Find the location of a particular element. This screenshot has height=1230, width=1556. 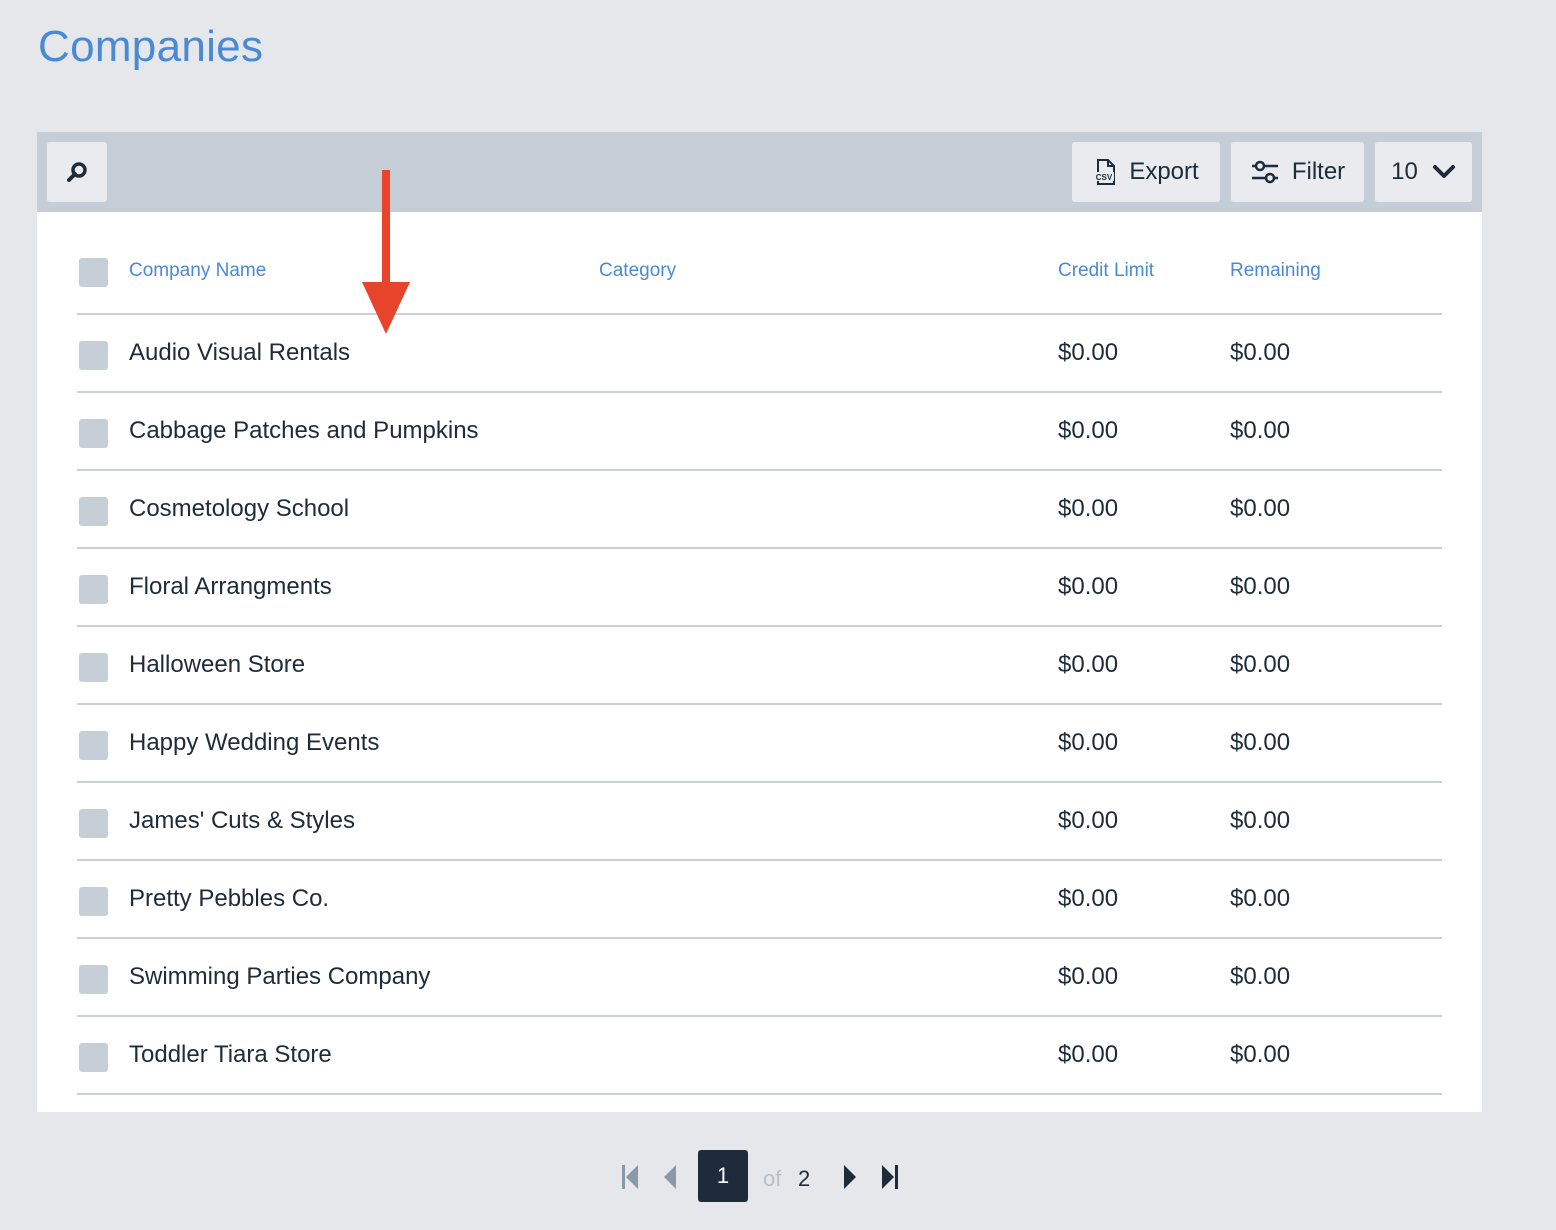

company-name-cell: Halloween Store is located at coordinates (217, 664).